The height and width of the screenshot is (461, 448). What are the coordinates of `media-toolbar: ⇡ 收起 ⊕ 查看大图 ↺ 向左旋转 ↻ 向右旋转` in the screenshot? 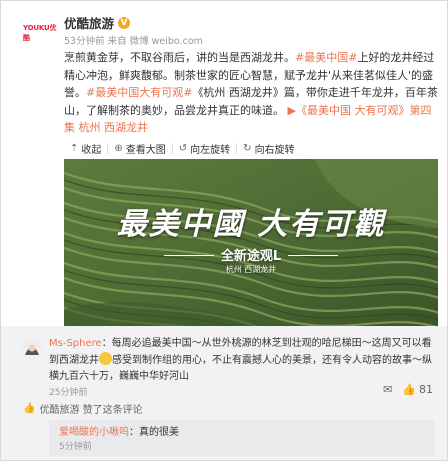 It's located at (251, 148).